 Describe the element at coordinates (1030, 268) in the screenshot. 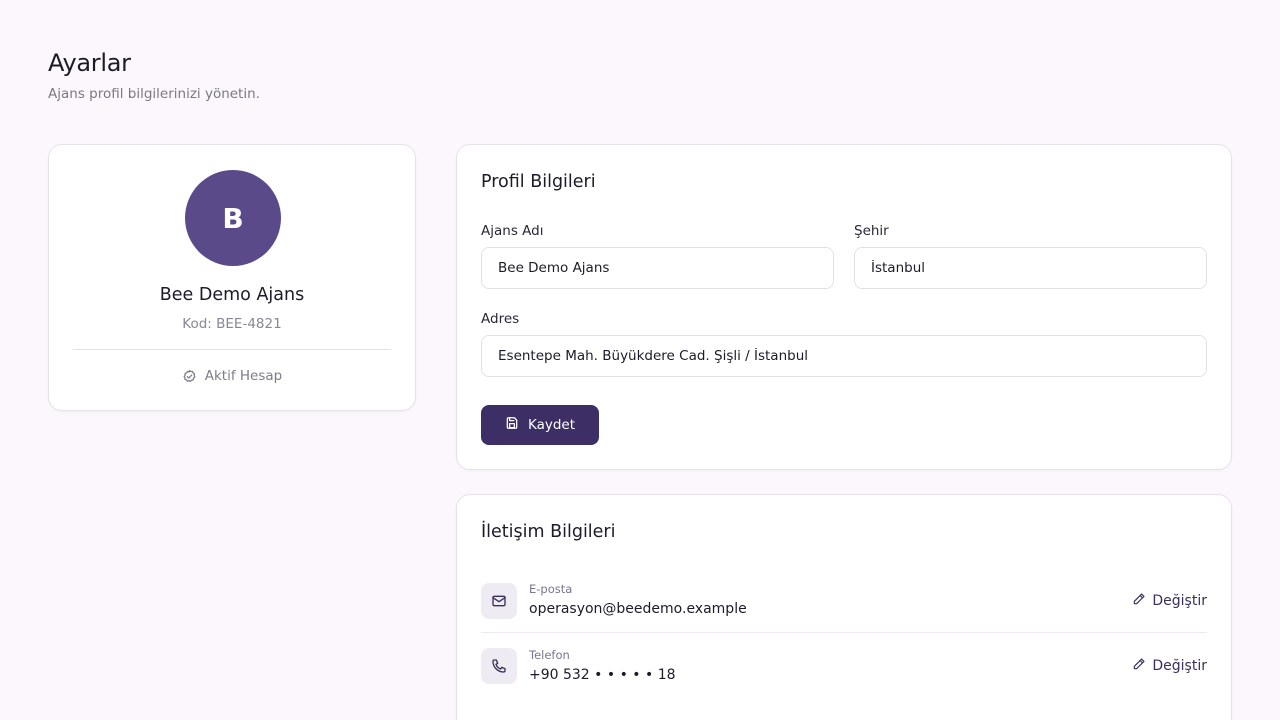

I see `city-input` at that location.